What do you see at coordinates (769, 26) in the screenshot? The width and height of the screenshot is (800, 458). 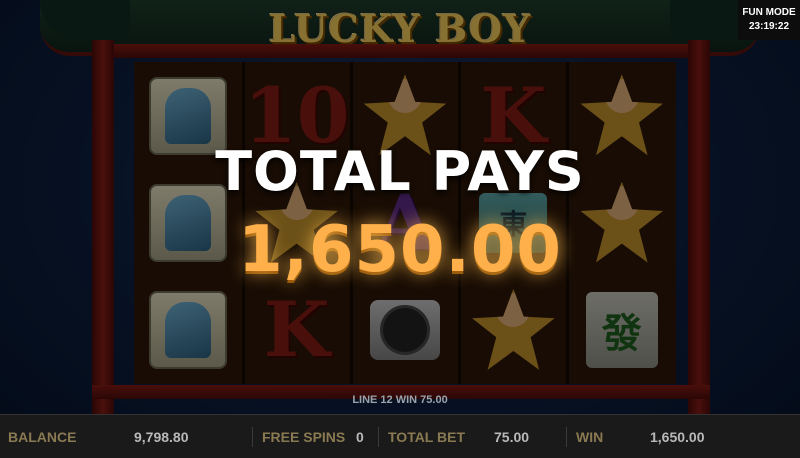 I see `clock: 23:19:22` at bounding box center [769, 26].